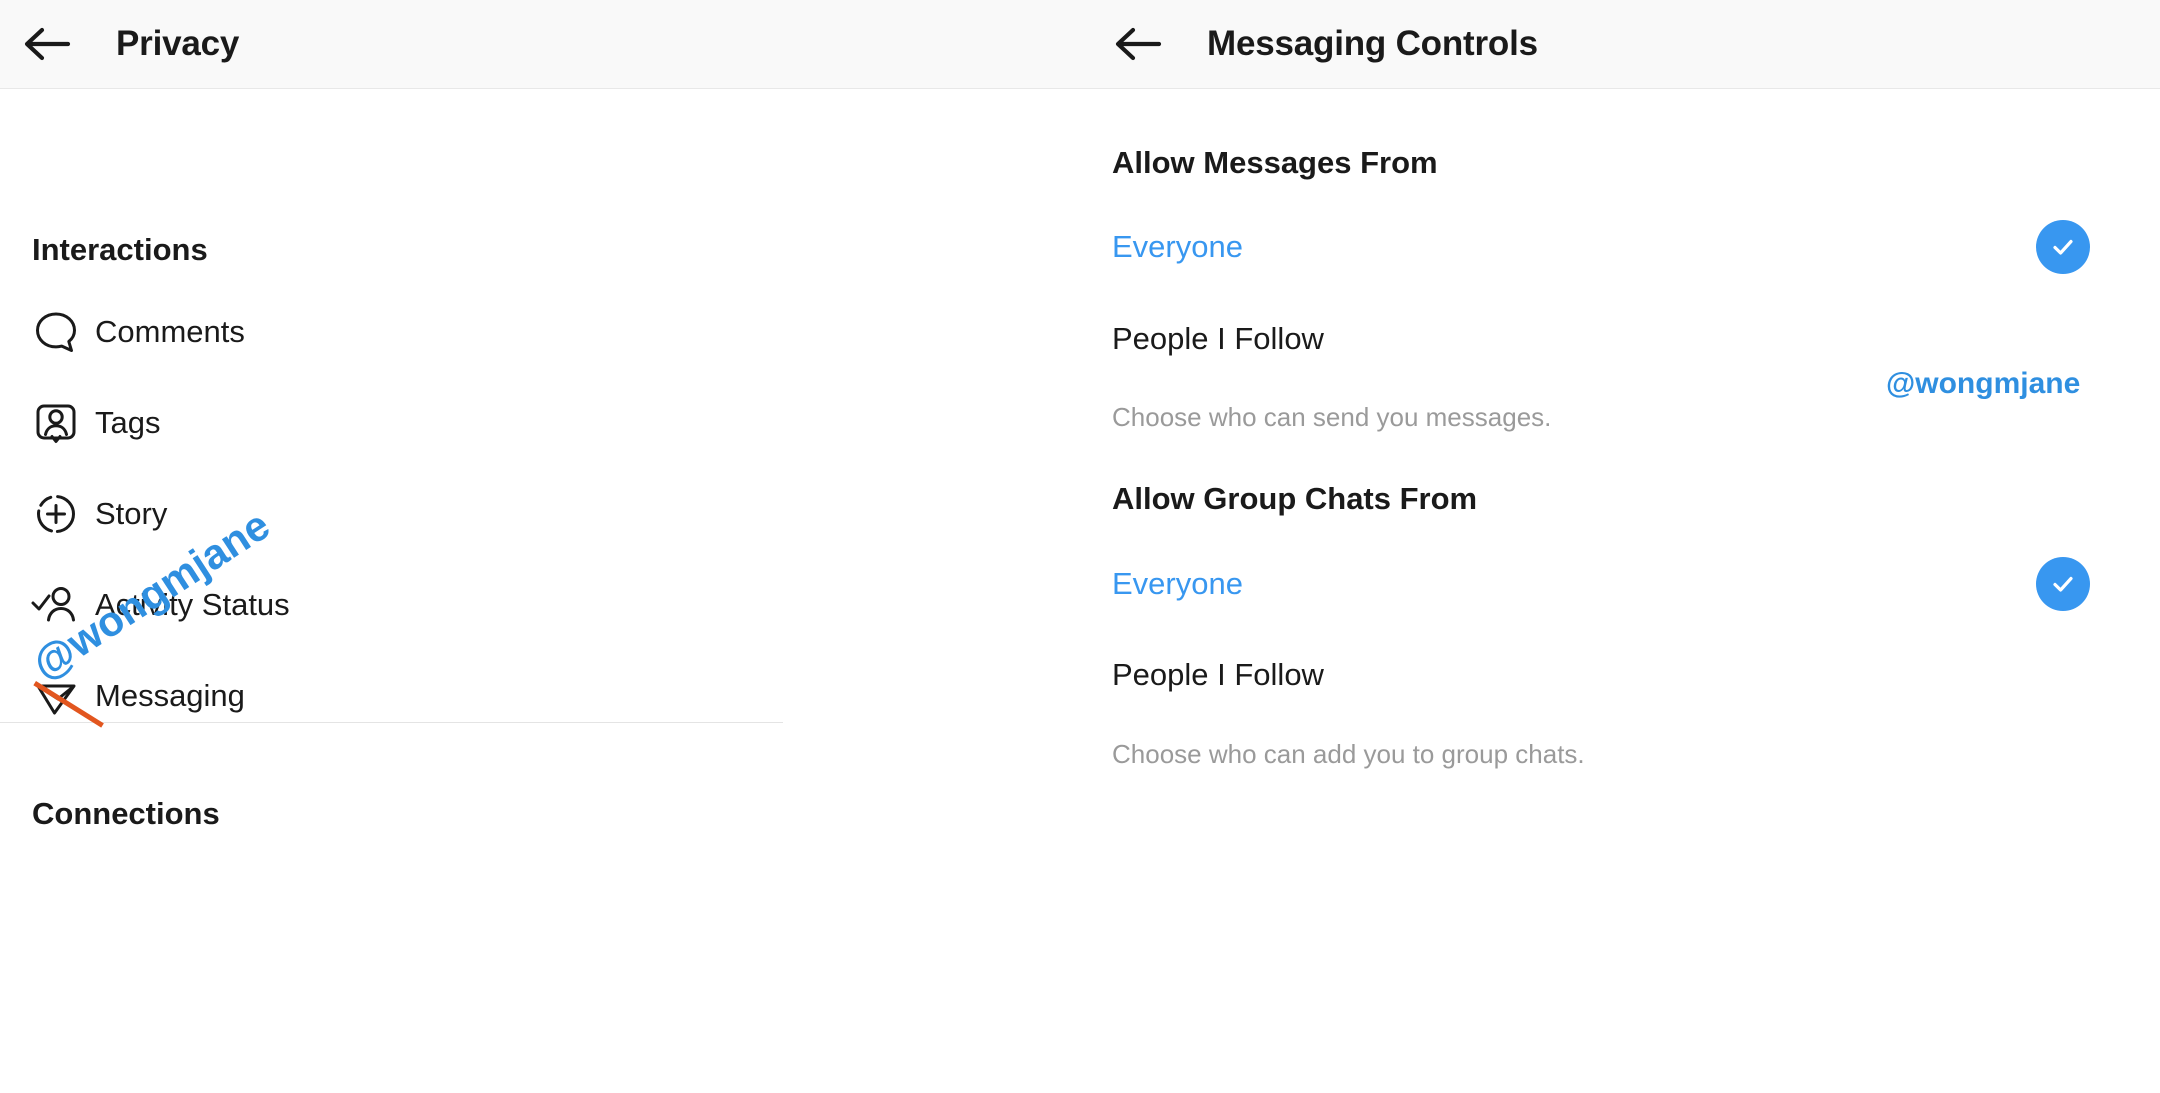  I want to click on paper-plane-icon, so click(56, 696).